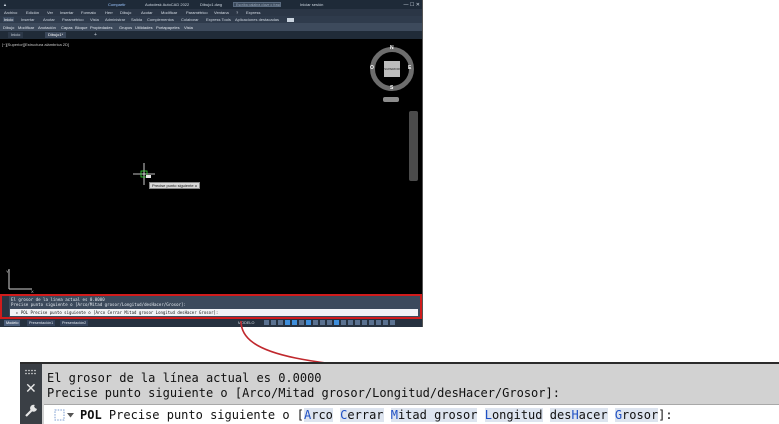 This screenshot has height=424, width=779. What do you see at coordinates (206, 415) in the screenshot?
I see `prompt-text: Precise punto siguiente o [` at bounding box center [206, 415].